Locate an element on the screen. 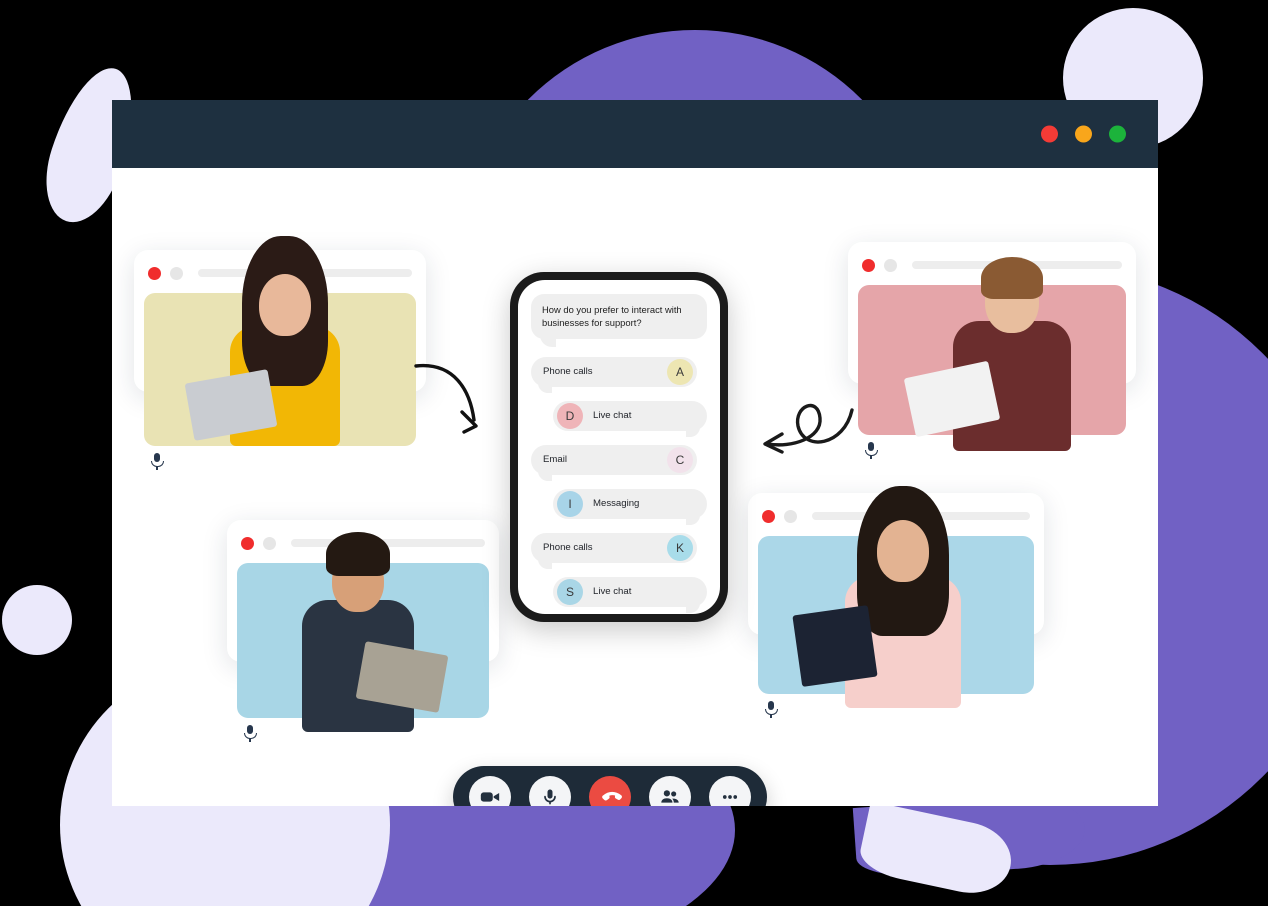  avatar: D is located at coordinates (570, 415).